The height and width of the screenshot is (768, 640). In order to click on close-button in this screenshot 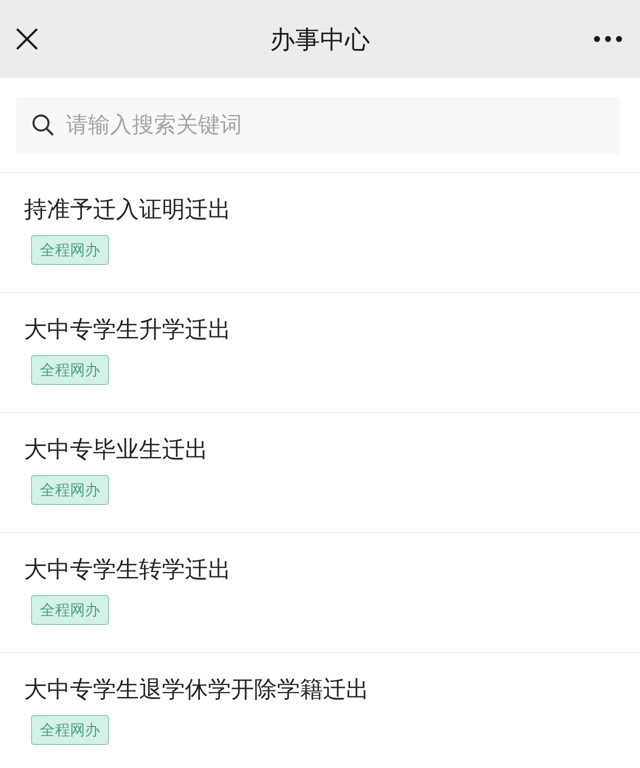, I will do `click(27, 39)`.